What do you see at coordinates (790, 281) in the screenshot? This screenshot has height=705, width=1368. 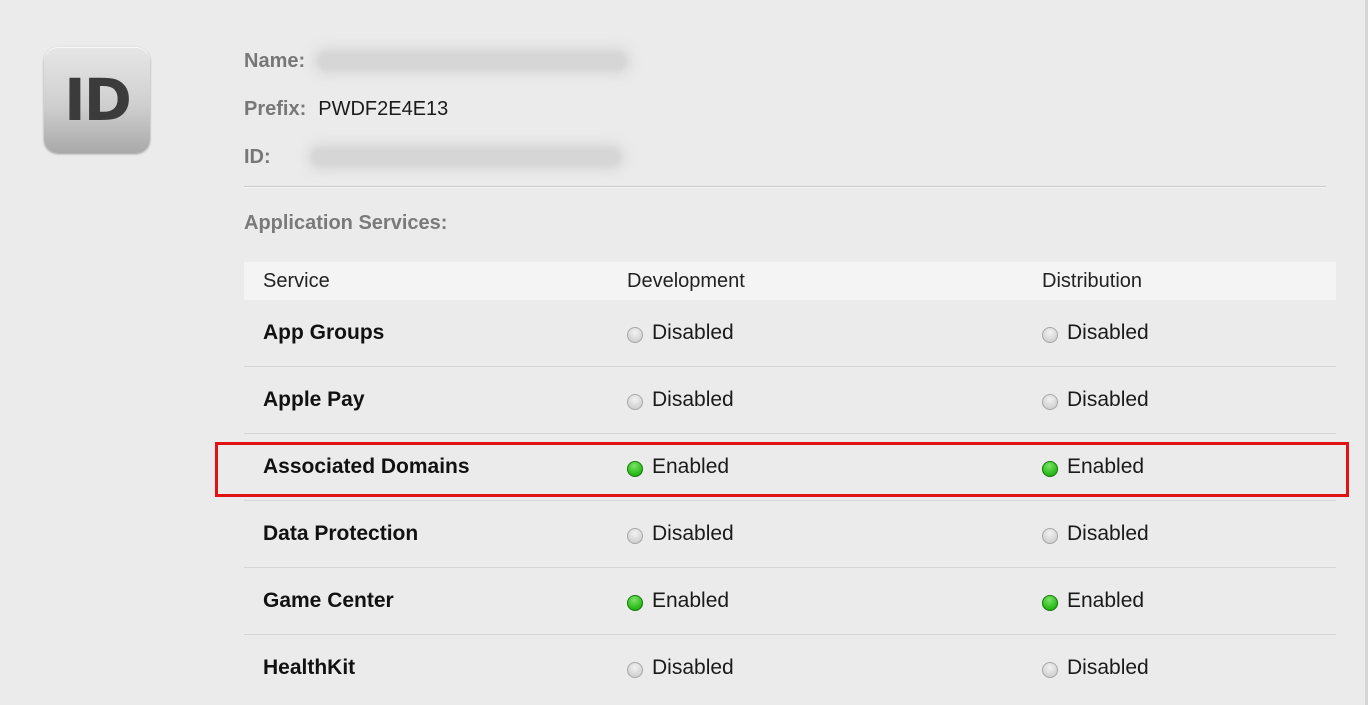 I see `table-header: Service Development Distribution` at bounding box center [790, 281].